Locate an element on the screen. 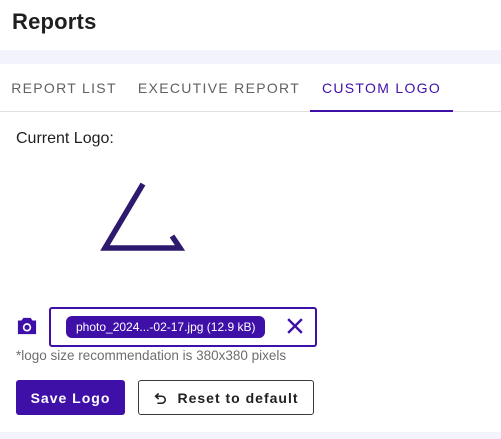 The height and width of the screenshot is (439, 501). undo-icon is located at coordinates (160, 398).